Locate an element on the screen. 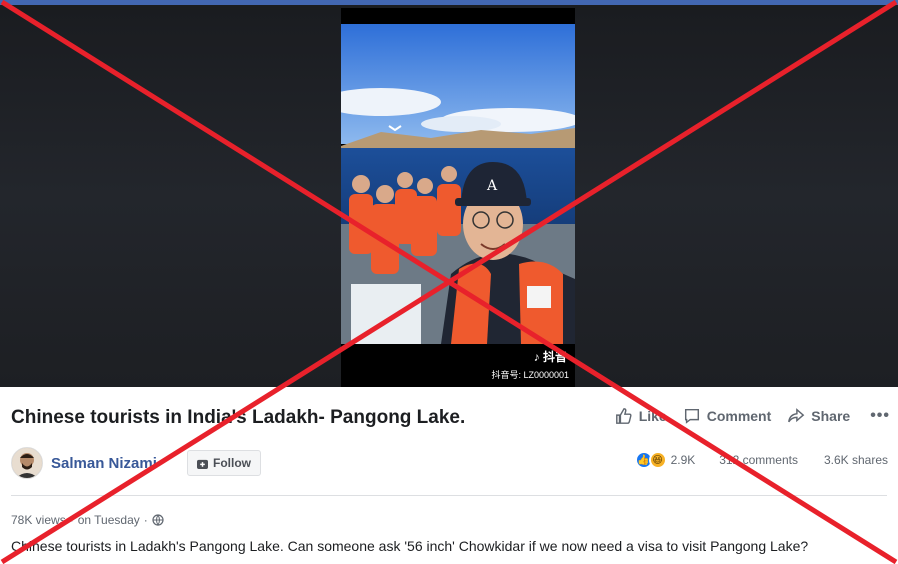 The image size is (898, 564). follow-button: Follow is located at coordinates (224, 463).